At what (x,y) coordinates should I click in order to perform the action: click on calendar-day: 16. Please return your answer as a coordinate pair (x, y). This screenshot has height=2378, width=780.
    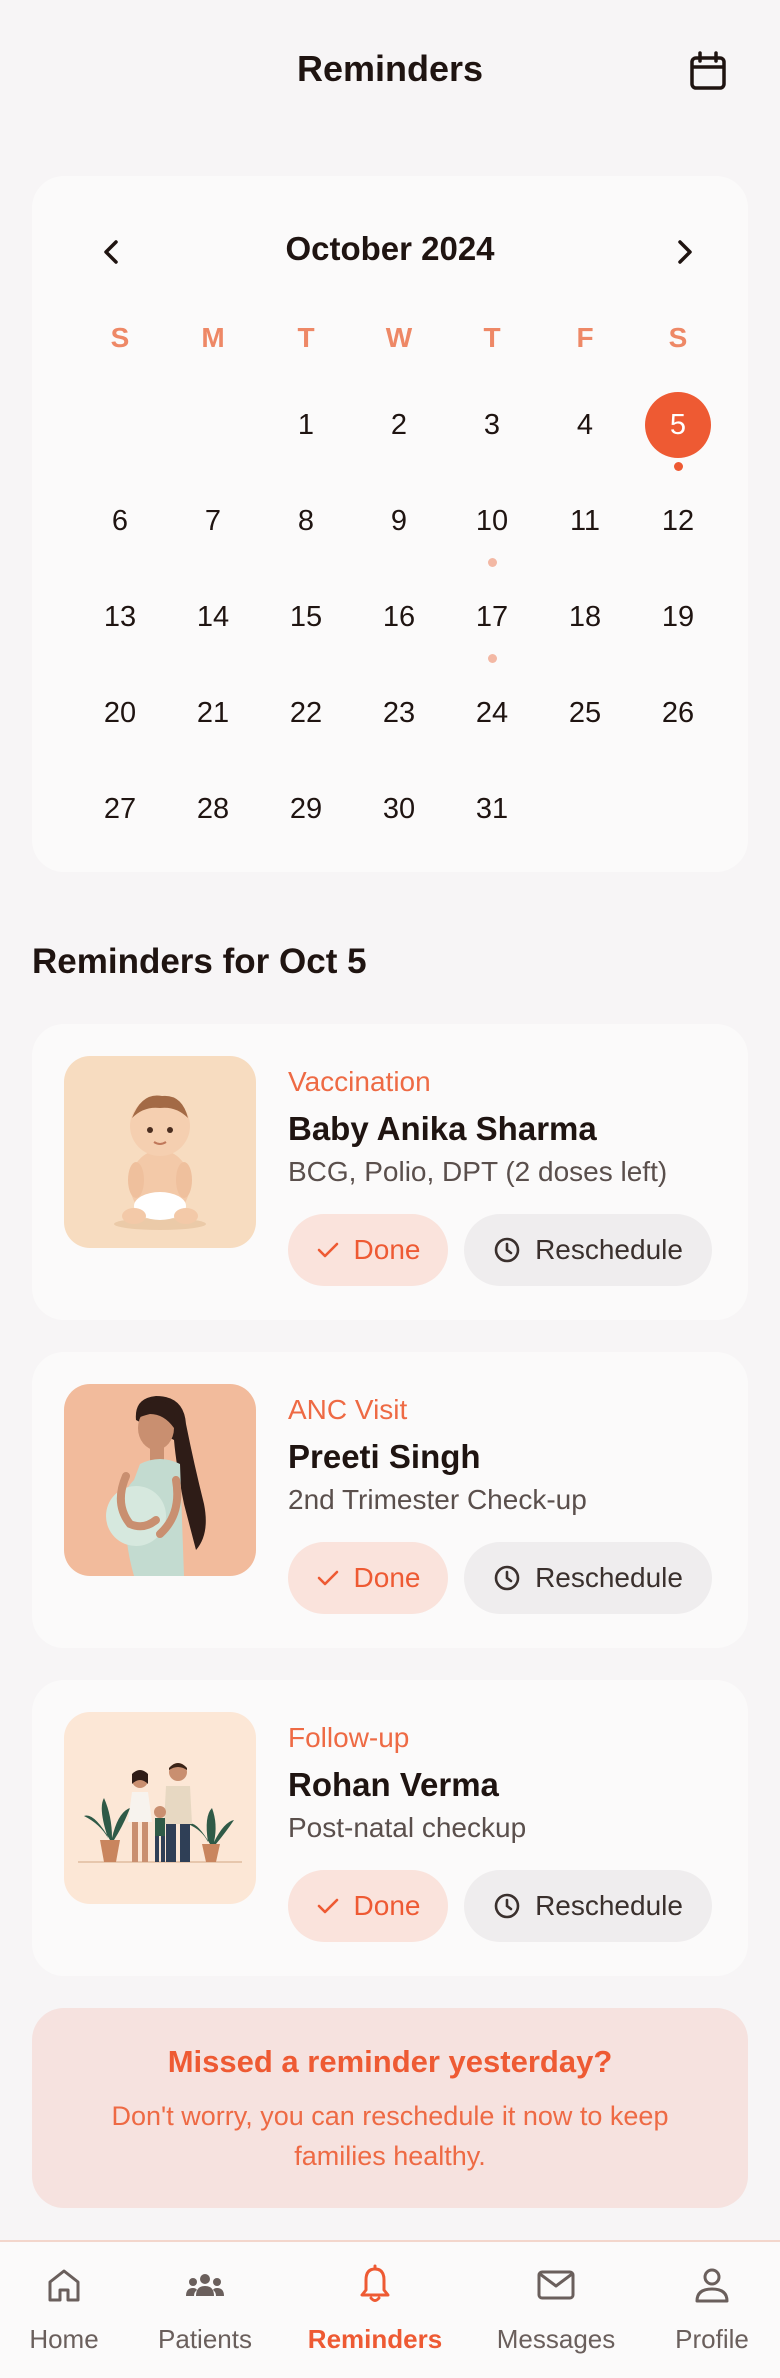
    Looking at the image, I should click on (399, 617).